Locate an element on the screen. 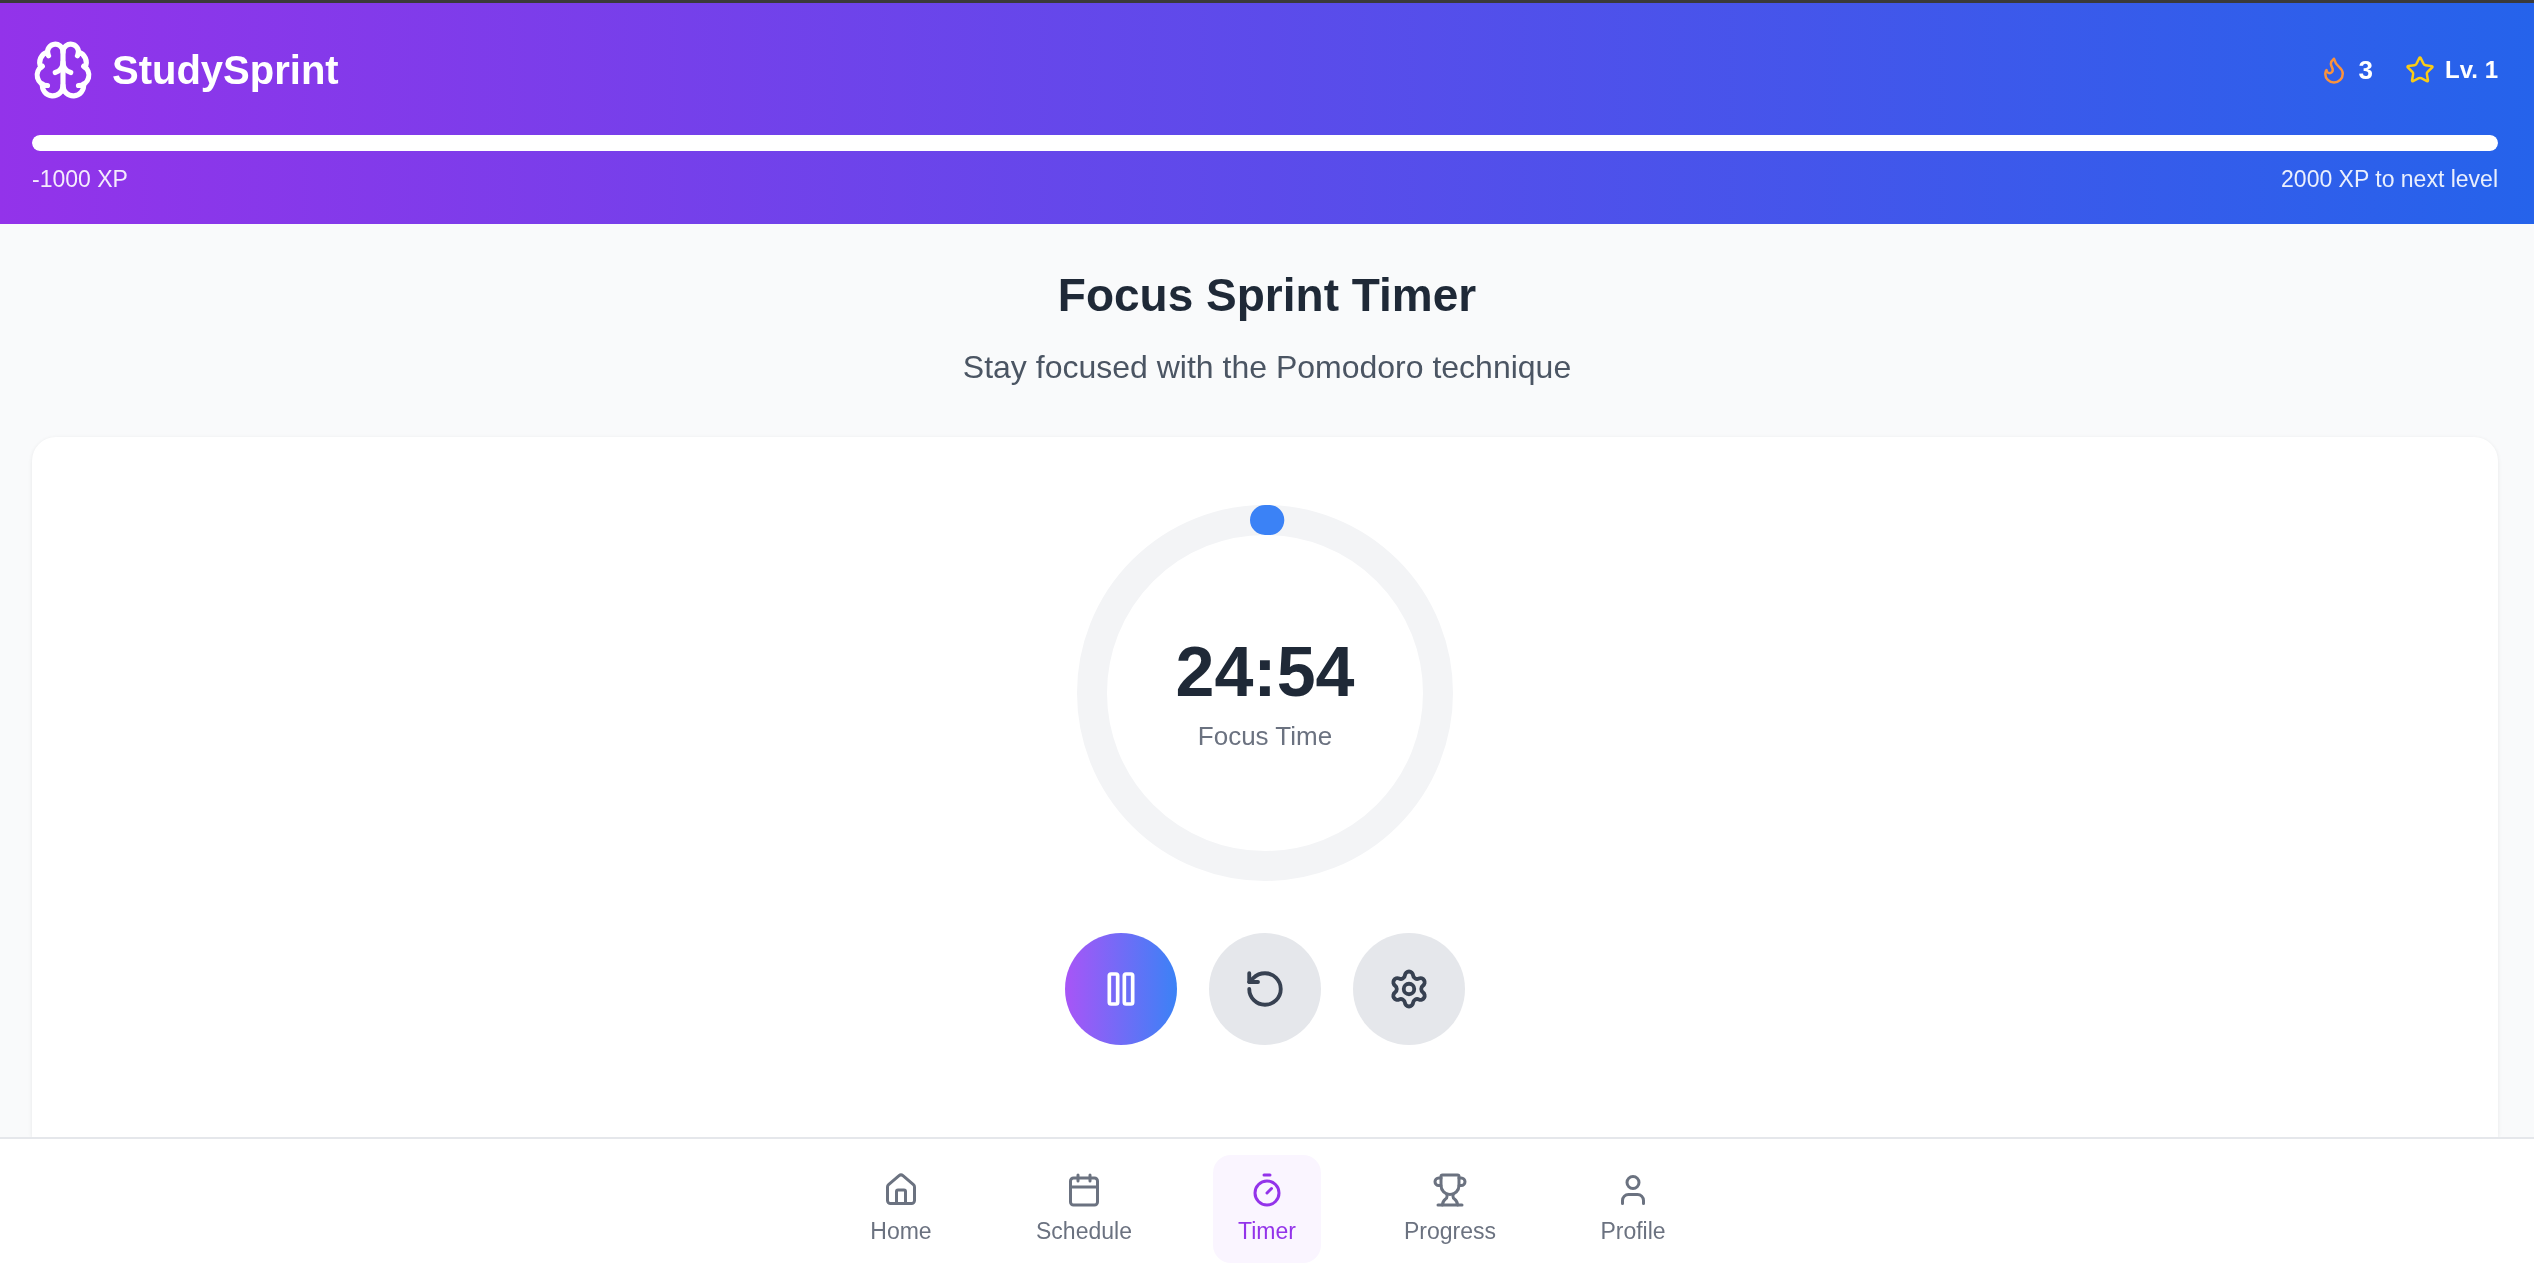  nav-tab: Timer is located at coordinates (1267, 1209).